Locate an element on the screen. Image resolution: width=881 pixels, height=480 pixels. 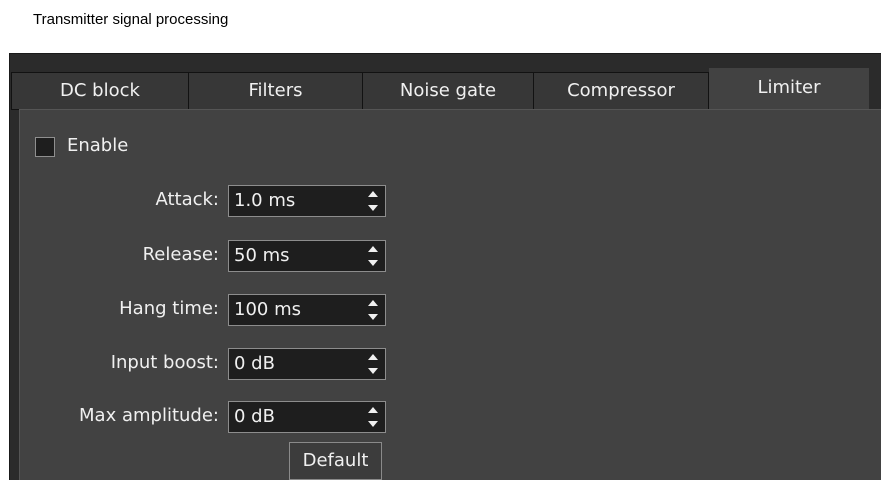
window-title: Transmitter signal processing is located at coordinates (131, 19).